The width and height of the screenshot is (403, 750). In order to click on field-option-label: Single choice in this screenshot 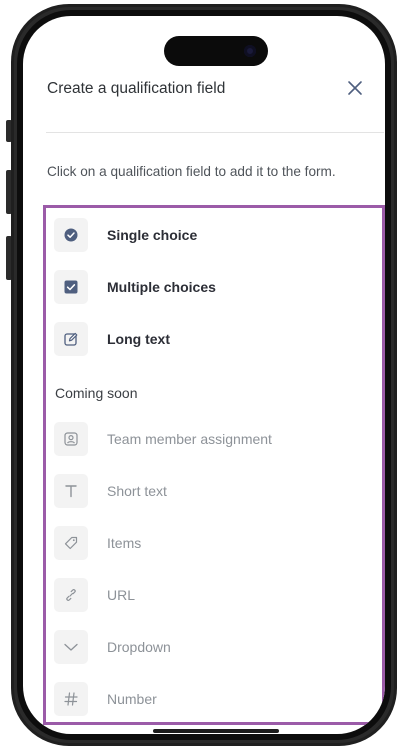, I will do `click(152, 235)`.